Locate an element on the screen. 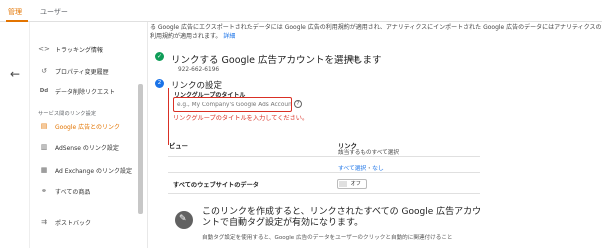  left-rail: ← is located at coordinates (15, 135).